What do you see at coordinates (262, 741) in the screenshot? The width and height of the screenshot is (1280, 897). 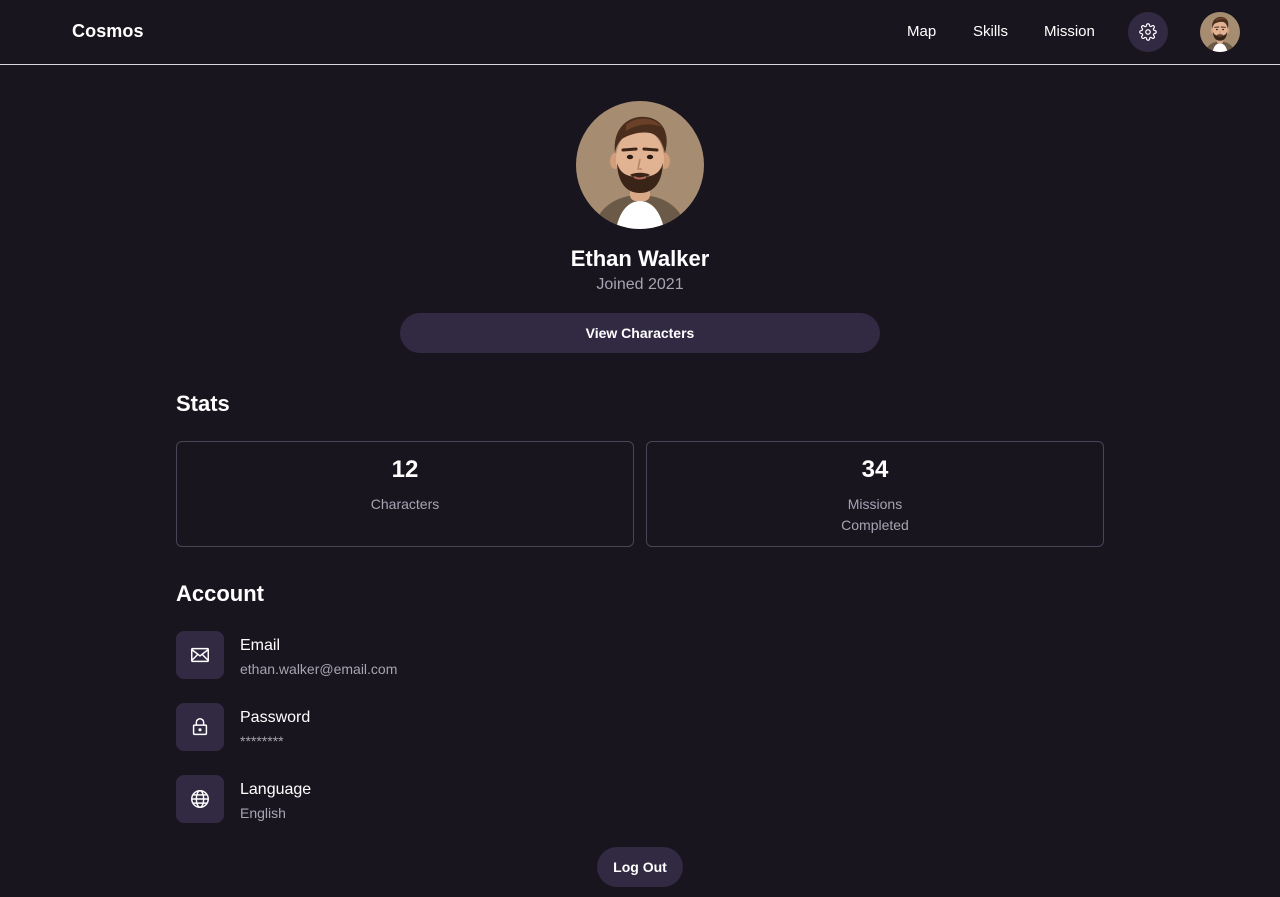 I see `account-item-value: ********` at bounding box center [262, 741].